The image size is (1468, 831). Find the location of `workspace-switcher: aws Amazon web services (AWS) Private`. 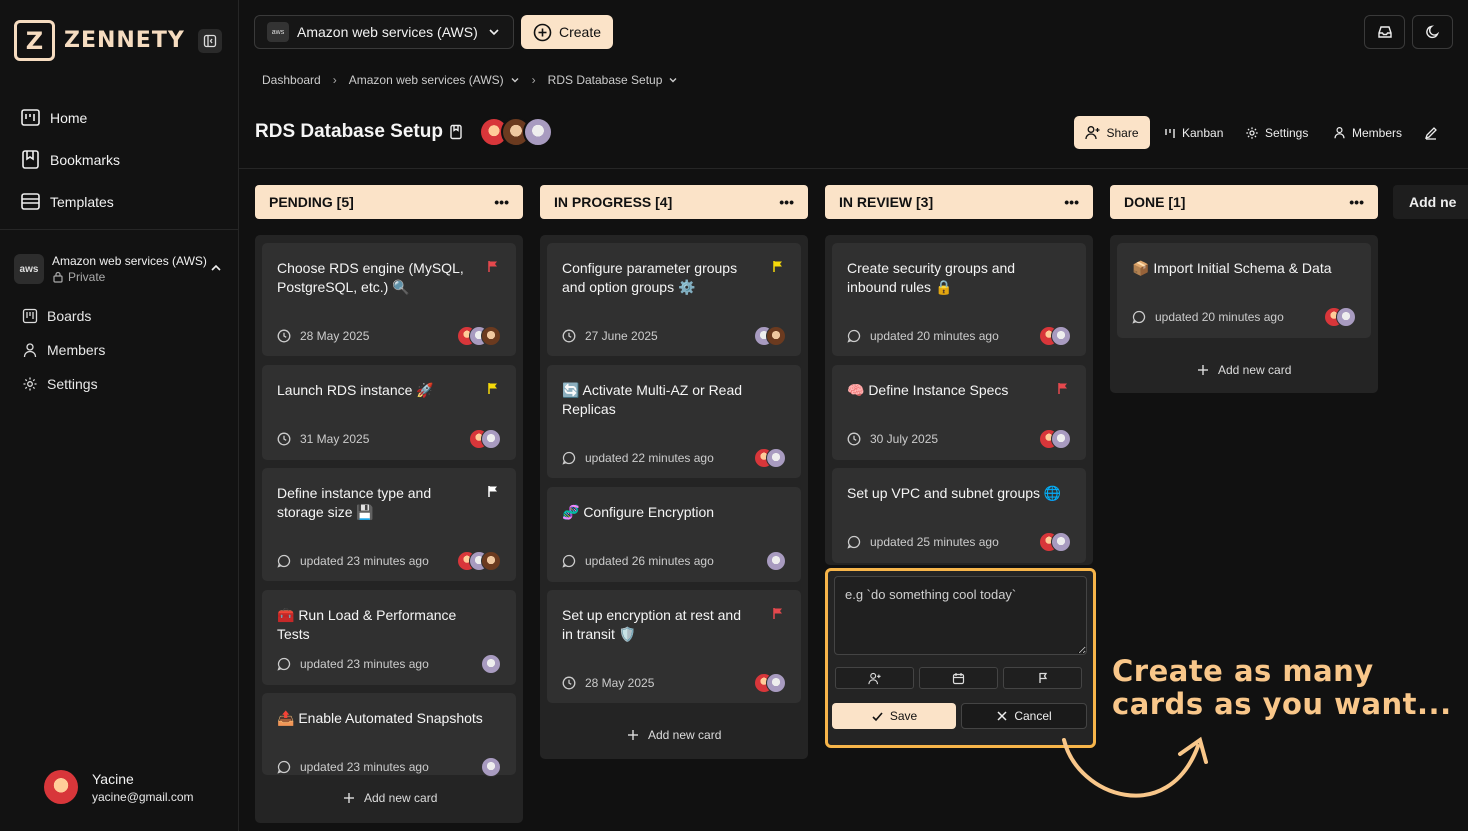

workspace-switcher: aws Amazon web services (AWS) Private is located at coordinates (120, 269).